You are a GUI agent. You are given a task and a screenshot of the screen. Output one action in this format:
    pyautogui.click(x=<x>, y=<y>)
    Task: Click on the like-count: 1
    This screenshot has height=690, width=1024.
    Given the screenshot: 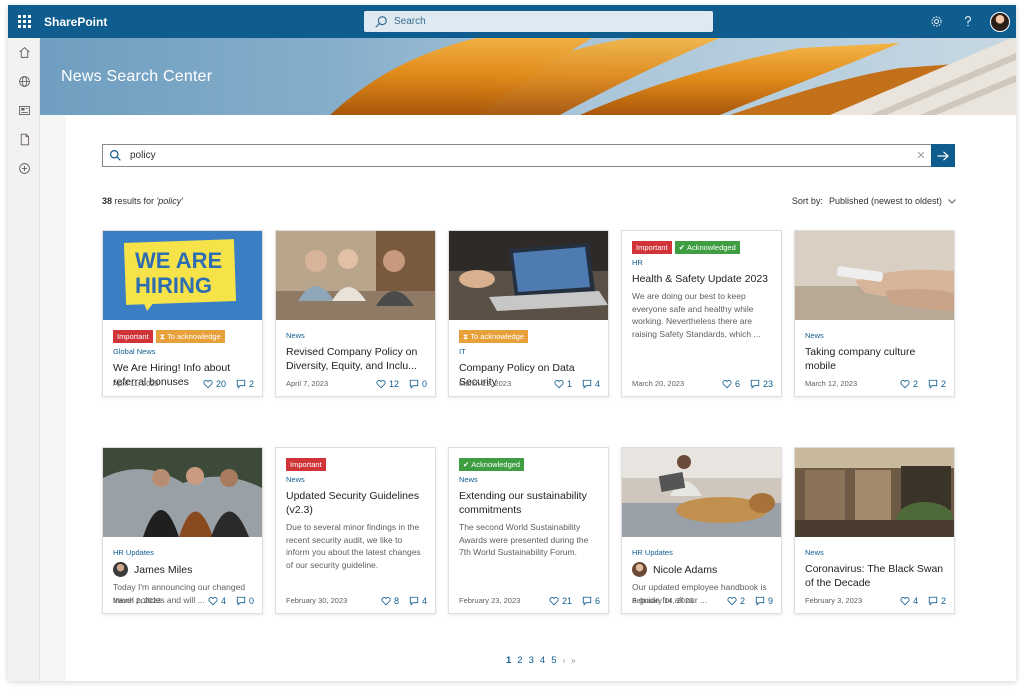 What is the action you would take?
    pyautogui.click(x=569, y=383)
    